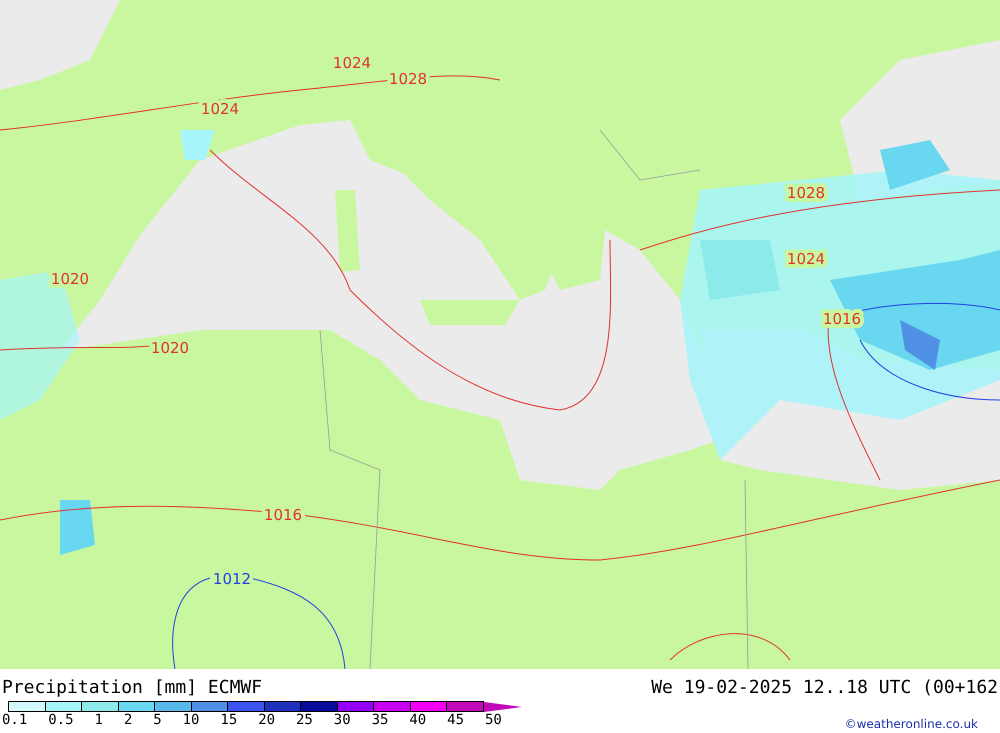 Image resolution: width=1000 pixels, height=733 pixels. What do you see at coordinates (61, 720) in the screenshot?
I see `scale-tick-label: 0.5` at bounding box center [61, 720].